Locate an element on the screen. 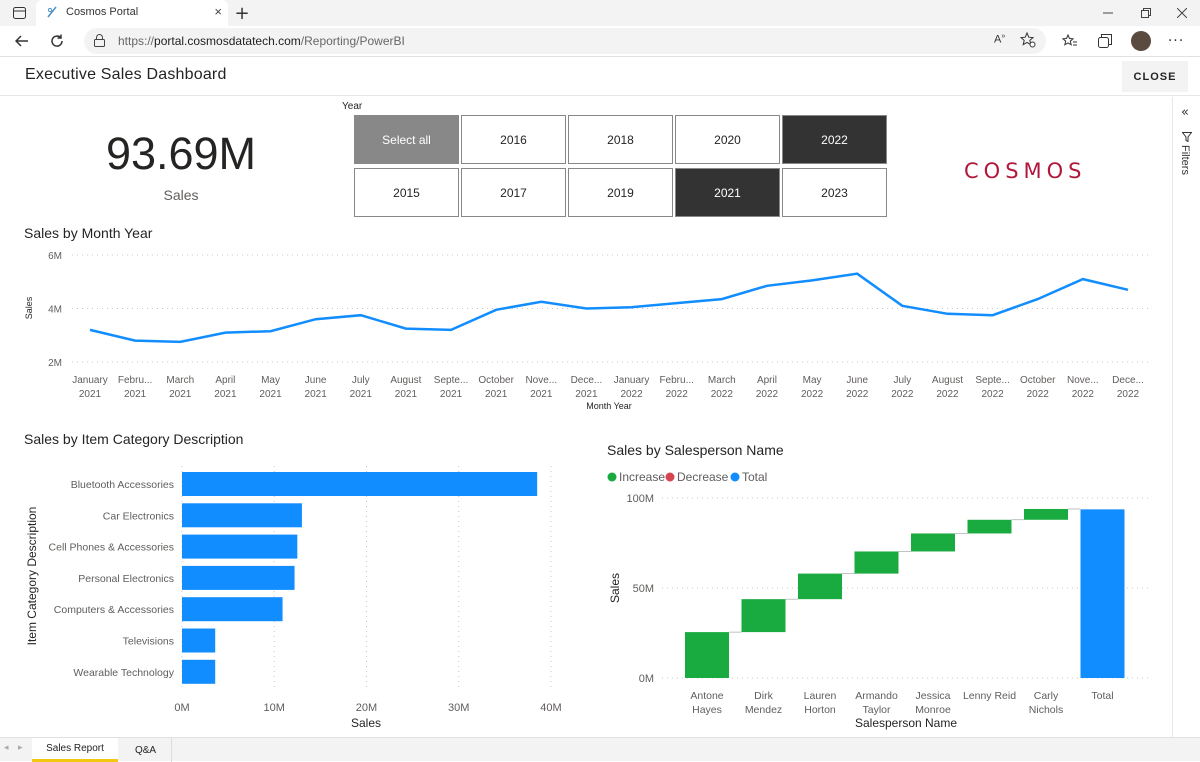  x-tick-label: January 2022 is located at coordinates (632, 387).